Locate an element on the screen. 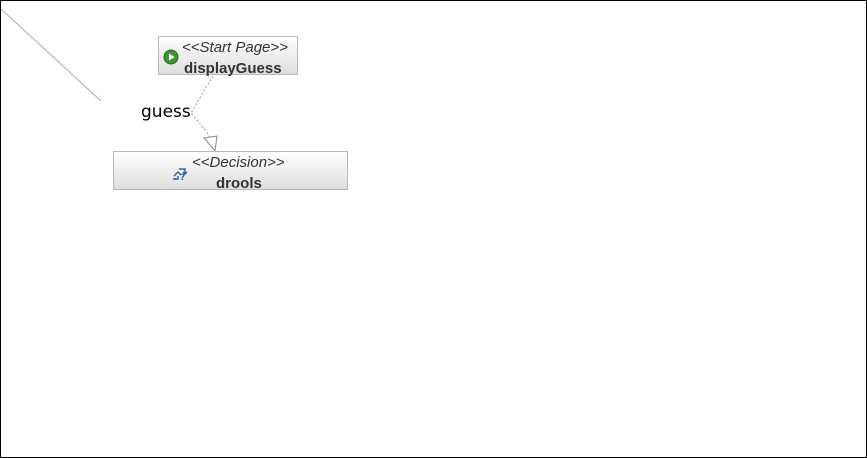 The width and height of the screenshot is (867, 458). connector-layer is located at coordinates (109, 80).